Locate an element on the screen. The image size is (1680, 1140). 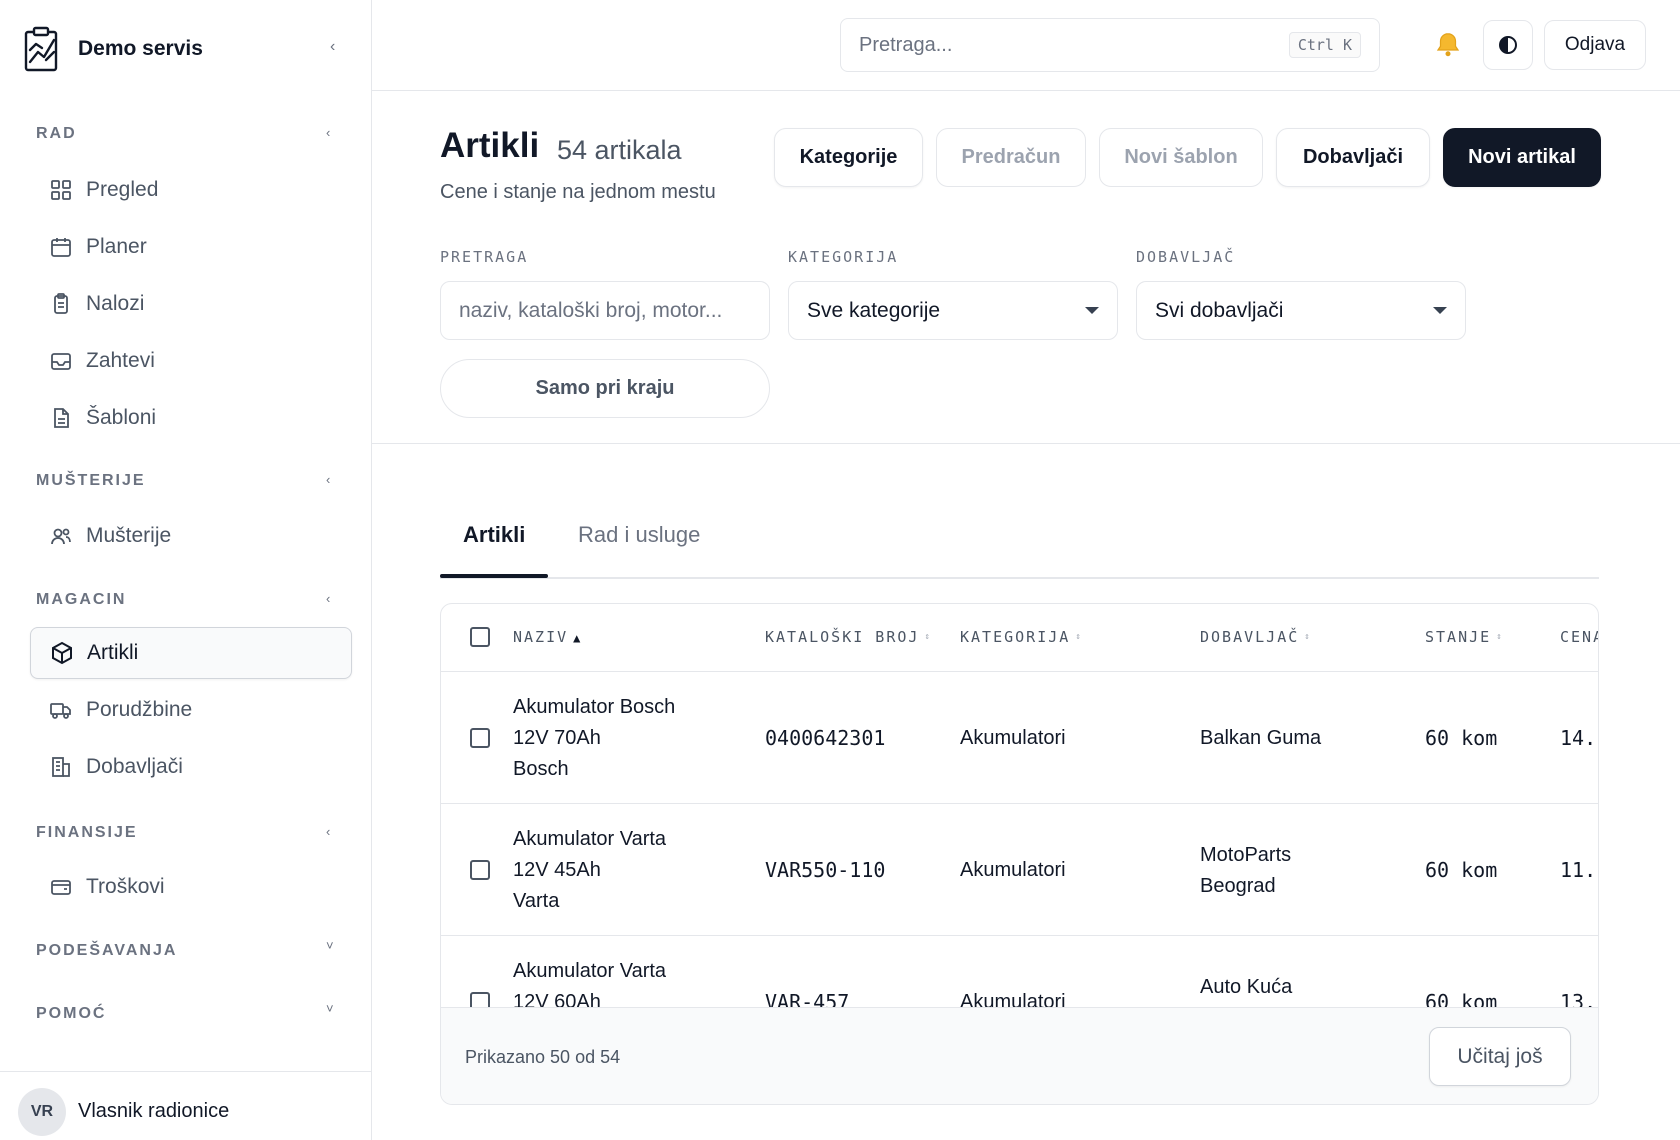
wallet-icon is located at coordinates (61, 887).